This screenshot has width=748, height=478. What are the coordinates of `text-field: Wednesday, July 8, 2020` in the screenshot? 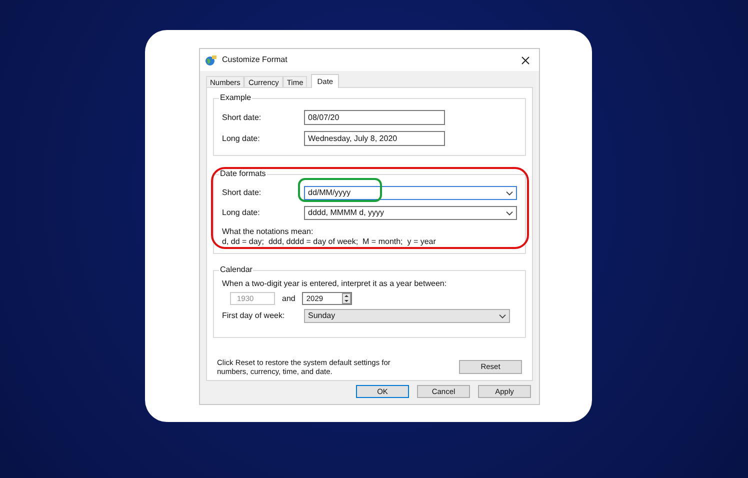 It's located at (374, 138).